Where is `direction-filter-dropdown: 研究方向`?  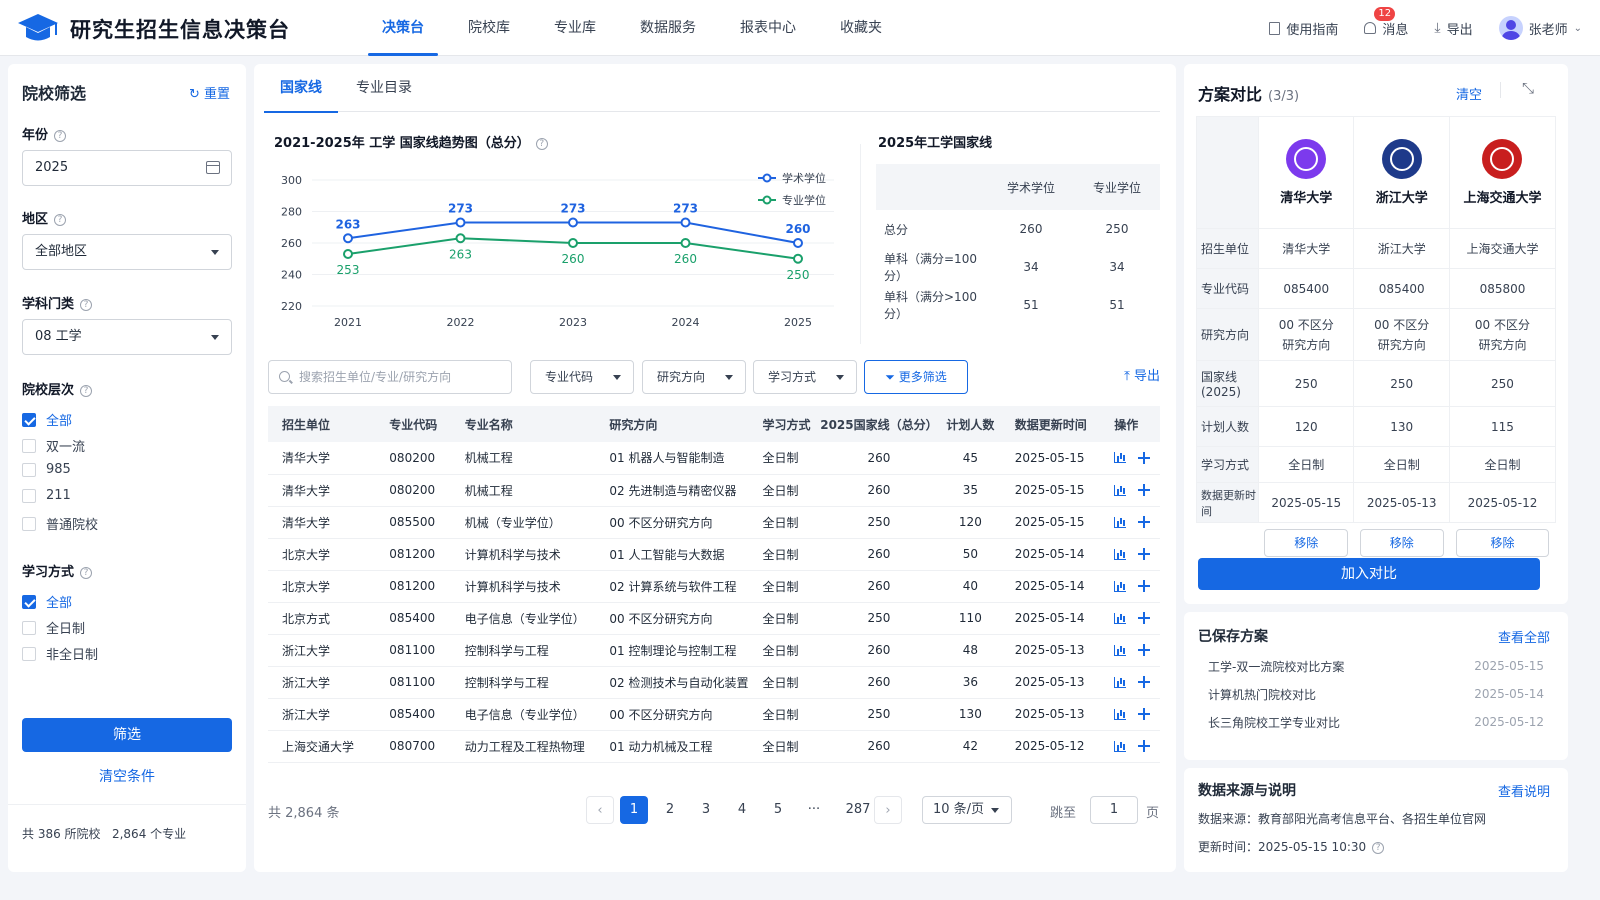
direction-filter-dropdown: 研究方向 is located at coordinates (694, 377).